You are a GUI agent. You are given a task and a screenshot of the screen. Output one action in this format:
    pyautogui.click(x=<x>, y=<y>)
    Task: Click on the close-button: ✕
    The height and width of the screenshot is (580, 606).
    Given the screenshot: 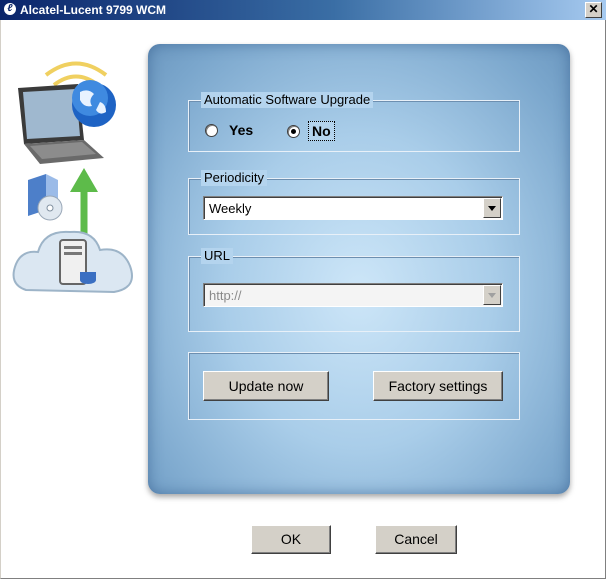 What is the action you would take?
    pyautogui.click(x=593, y=10)
    